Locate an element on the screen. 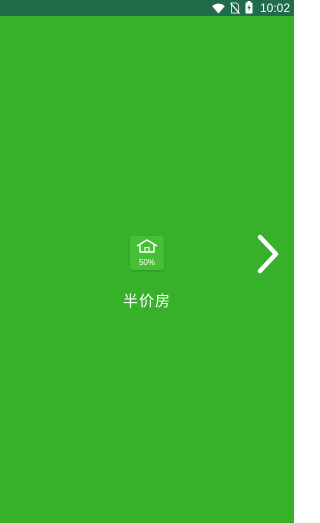 This screenshot has width=320, height=523. app-logo: 50% is located at coordinates (147, 253).